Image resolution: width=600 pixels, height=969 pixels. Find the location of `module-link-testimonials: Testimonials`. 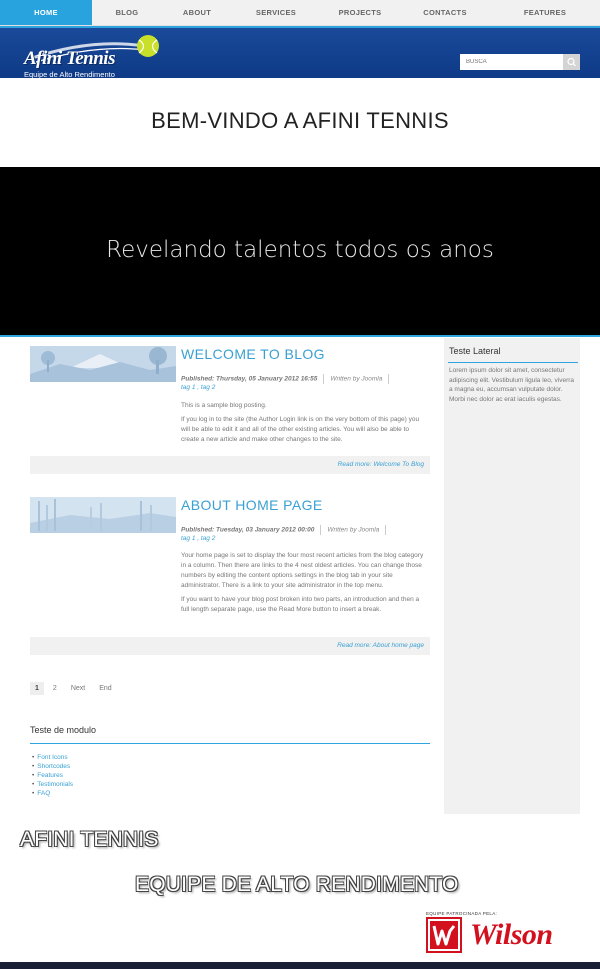

module-link-testimonials: Testimonials is located at coordinates (52, 784).